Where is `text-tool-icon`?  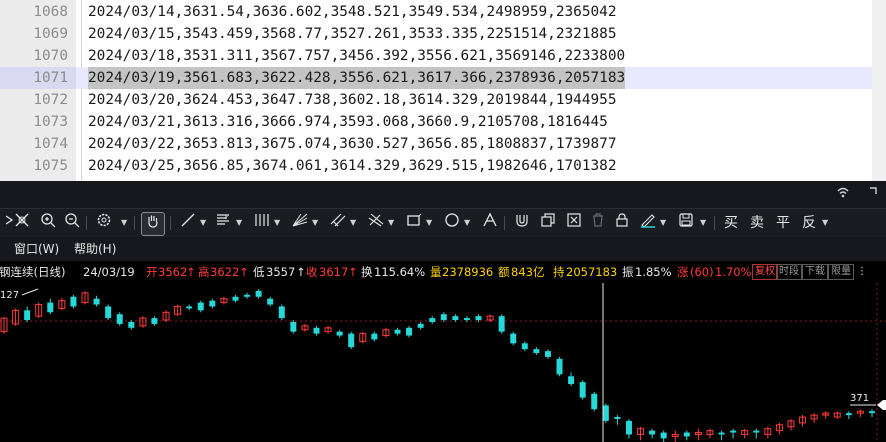
text-tool-icon is located at coordinates (490, 223).